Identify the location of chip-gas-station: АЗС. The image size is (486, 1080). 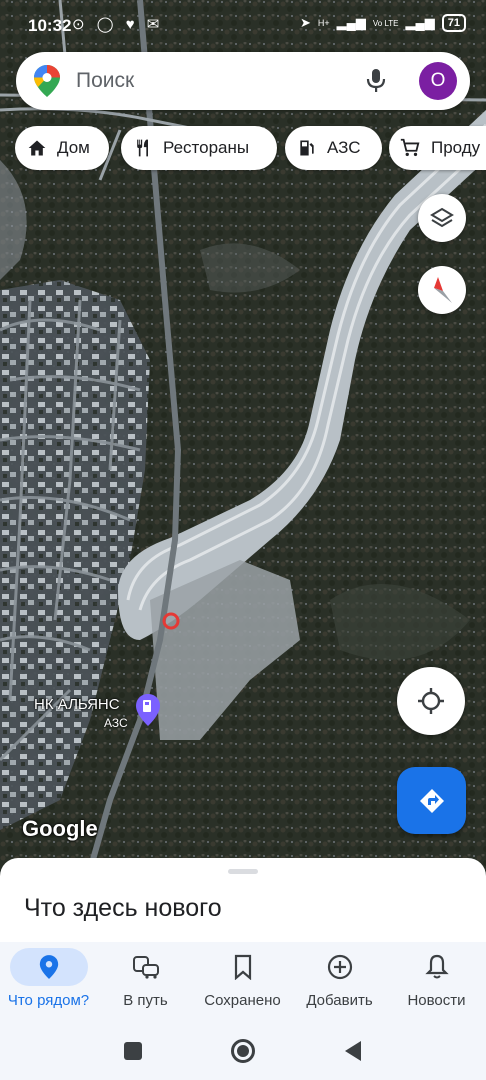
(333, 148).